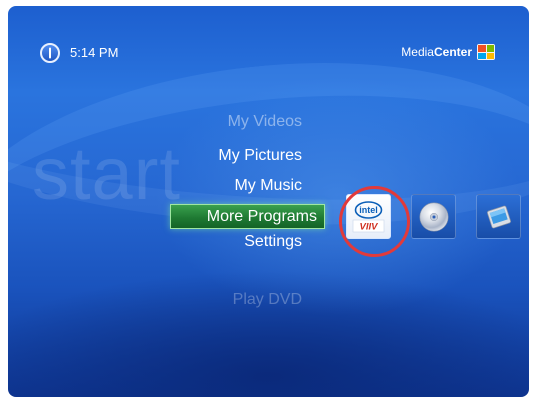  What do you see at coordinates (106, 173) in the screenshot?
I see `start-watermark: start` at bounding box center [106, 173].